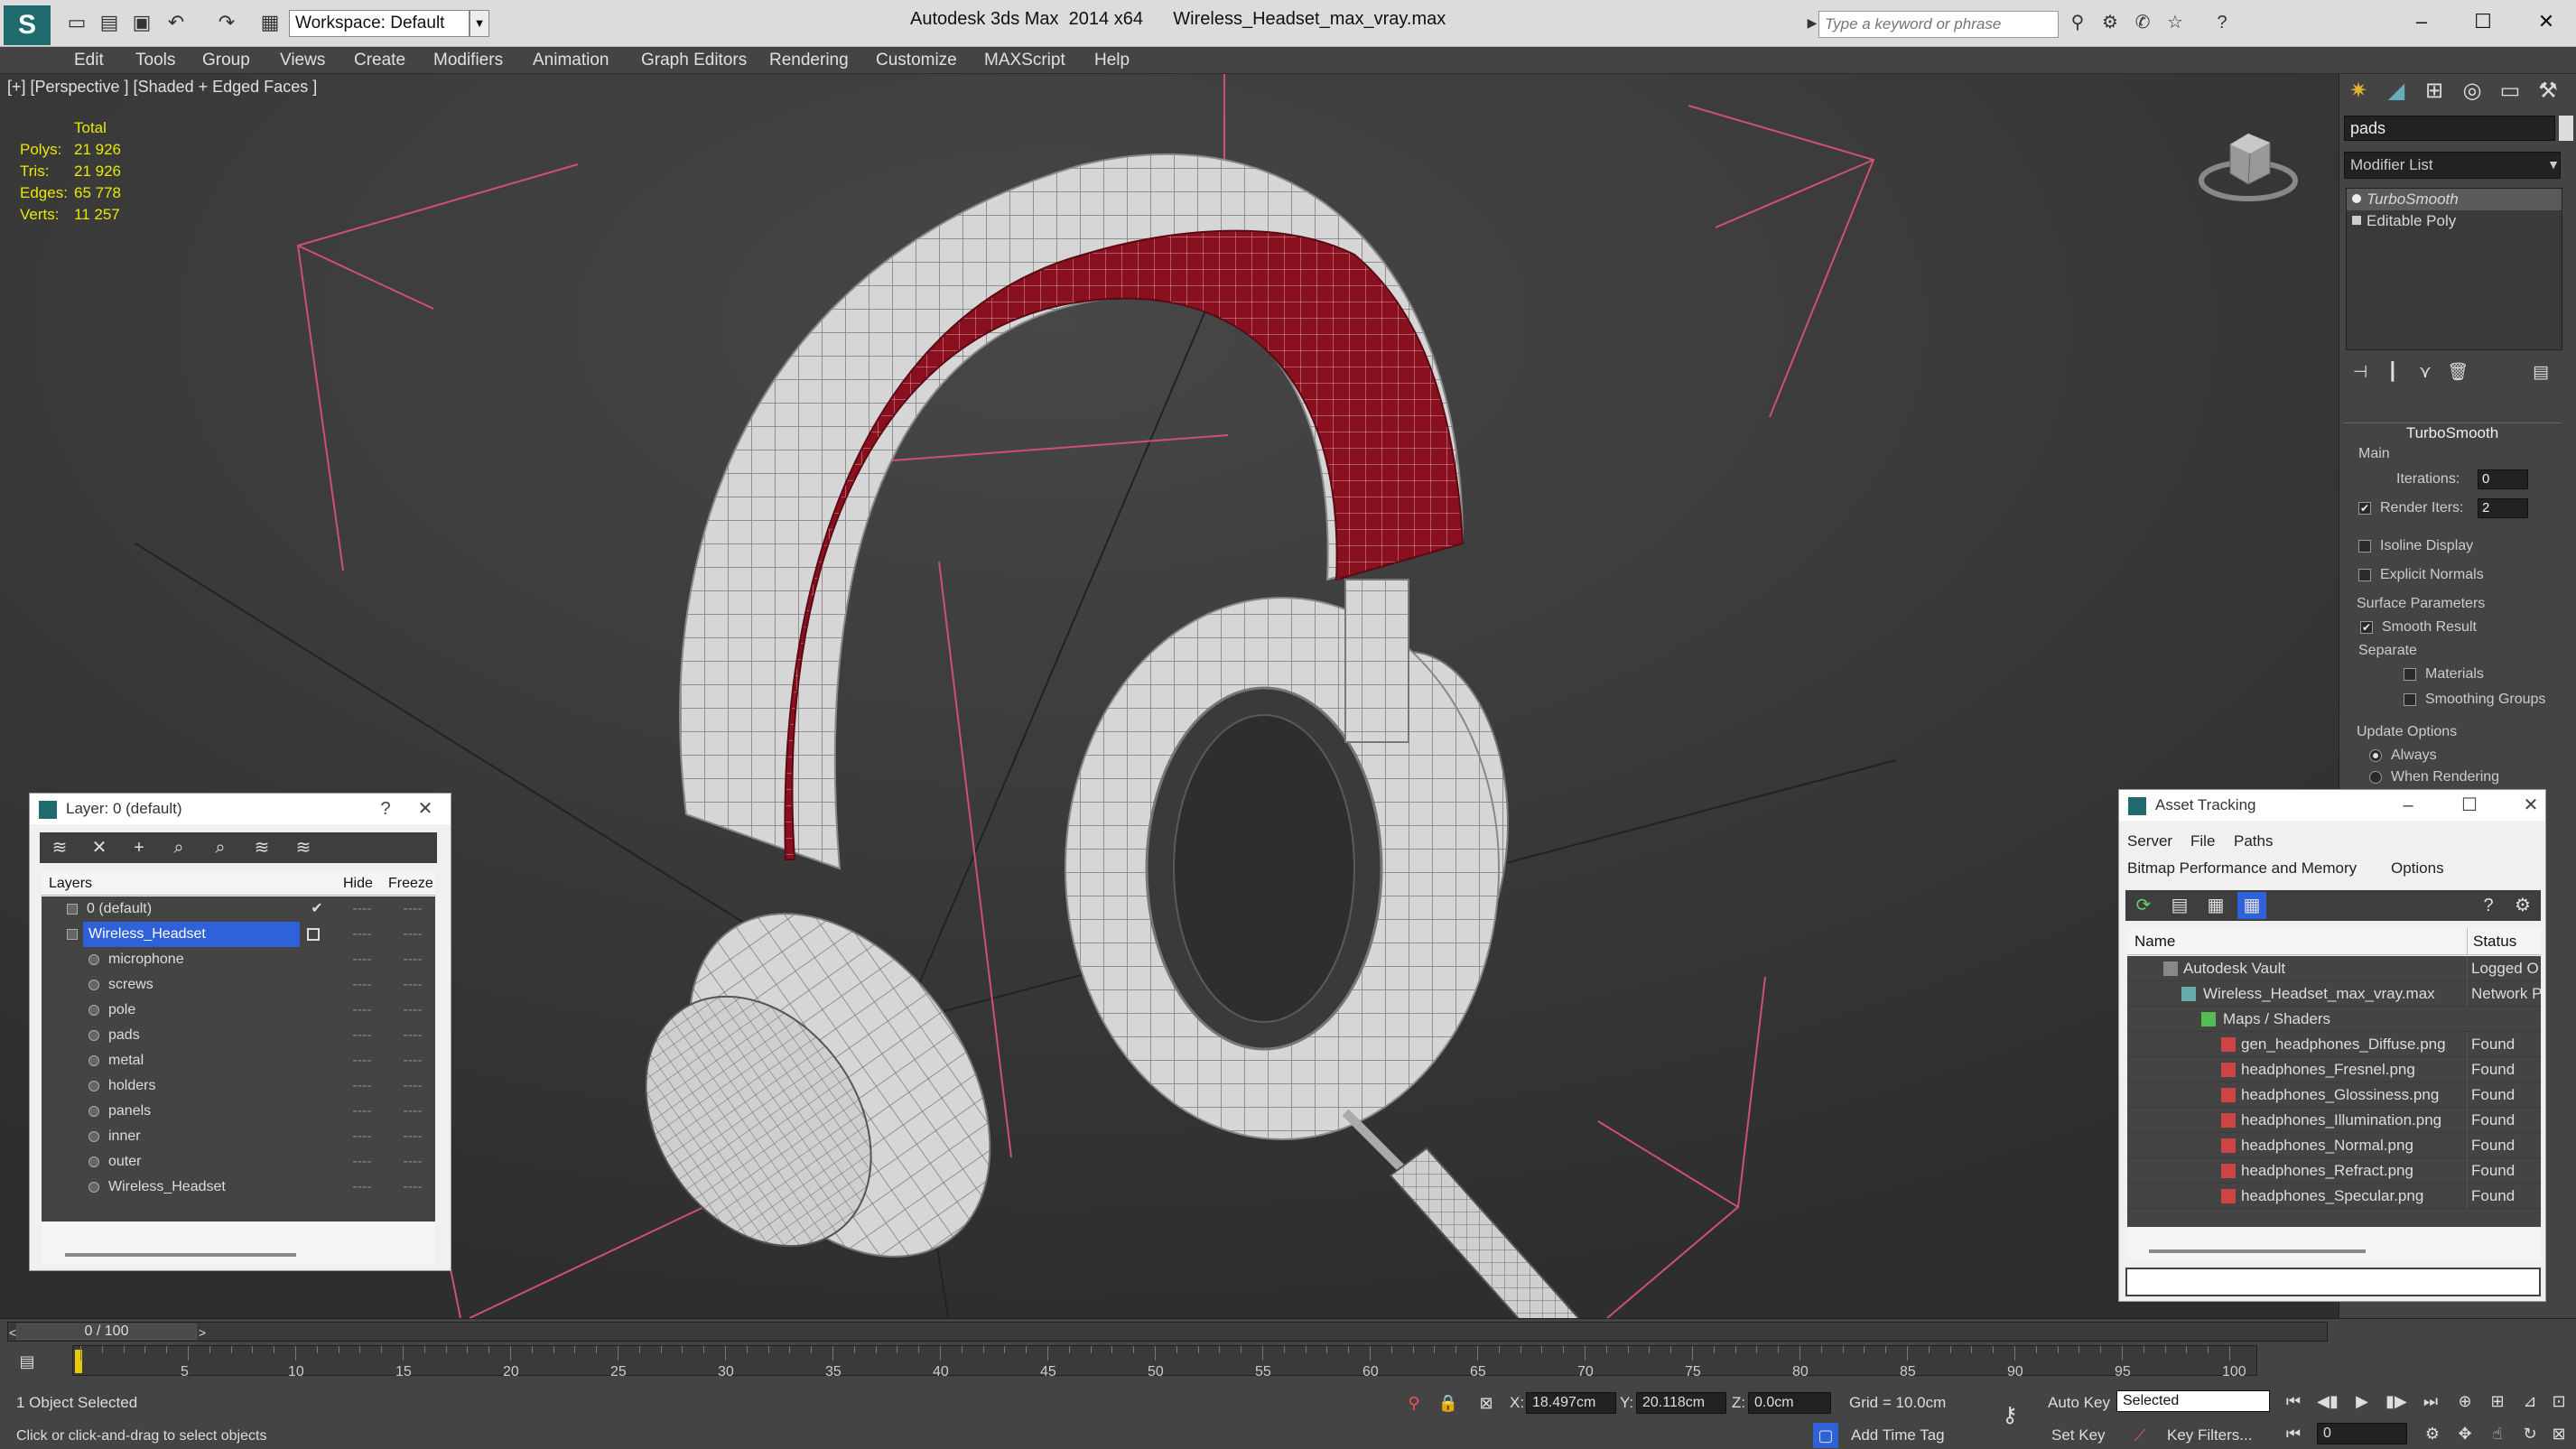 Image resolution: width=2576 pixels, height=1449 pixels. I want to click on select-layer-icon: ⌕, so click(220, 847).